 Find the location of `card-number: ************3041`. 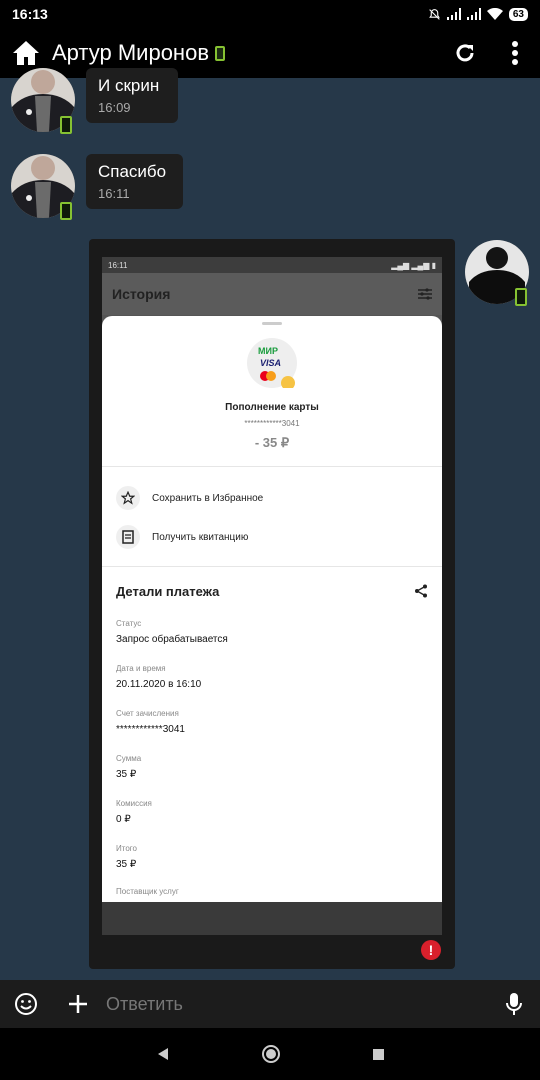

card-number: ************3041 is located at coordinates (272, 423).